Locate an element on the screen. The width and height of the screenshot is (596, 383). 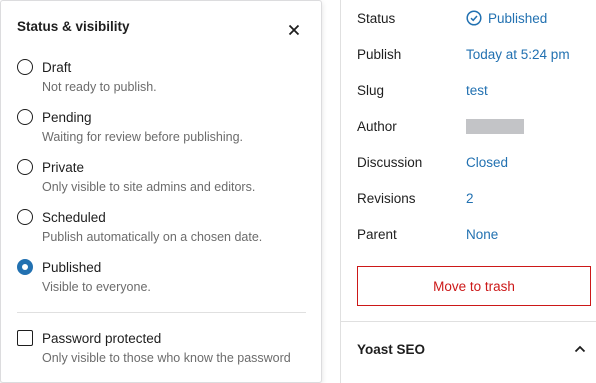
status-value: Published is located at coordinates (518, 18).